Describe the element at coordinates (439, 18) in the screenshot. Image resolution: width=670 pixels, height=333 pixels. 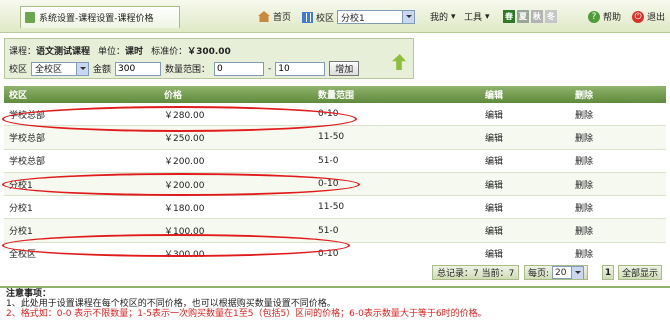
I see `mine-label: 我的` at that location.